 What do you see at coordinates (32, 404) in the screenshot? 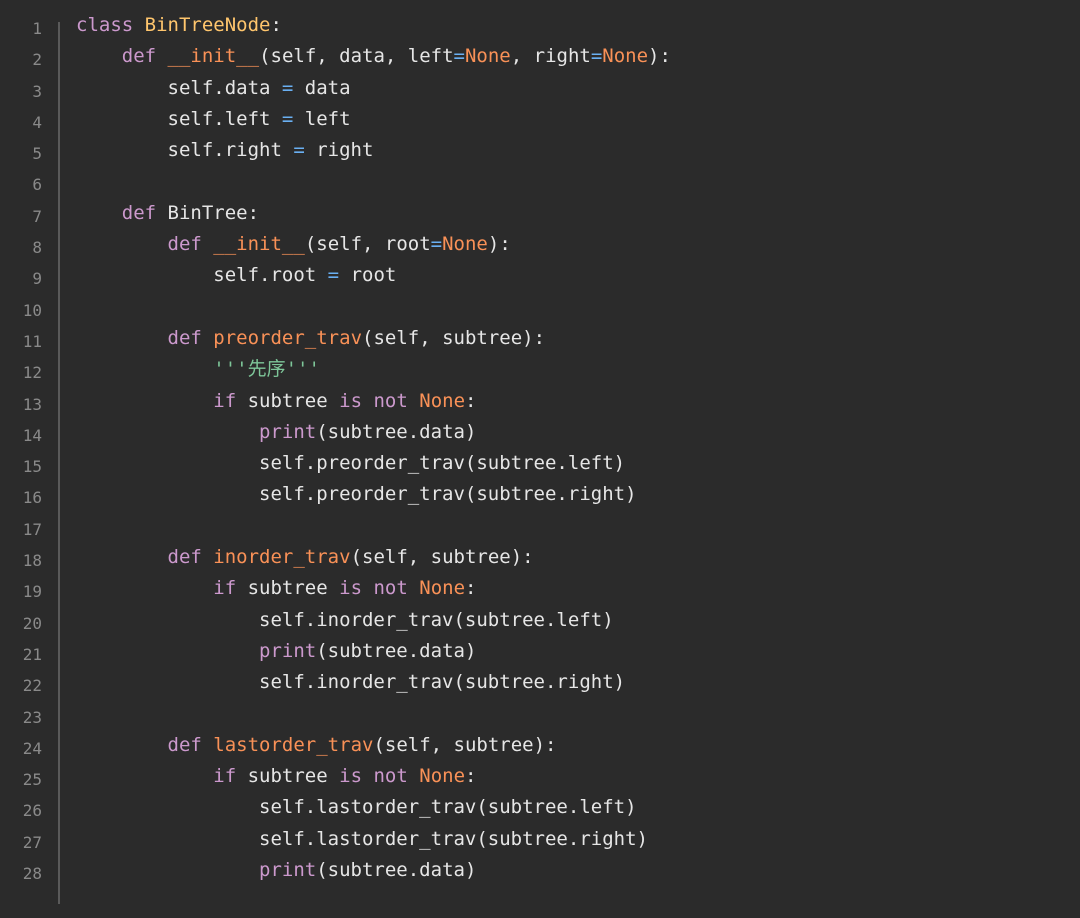
I see `line-number: 13` at bounding box center [32, 404].